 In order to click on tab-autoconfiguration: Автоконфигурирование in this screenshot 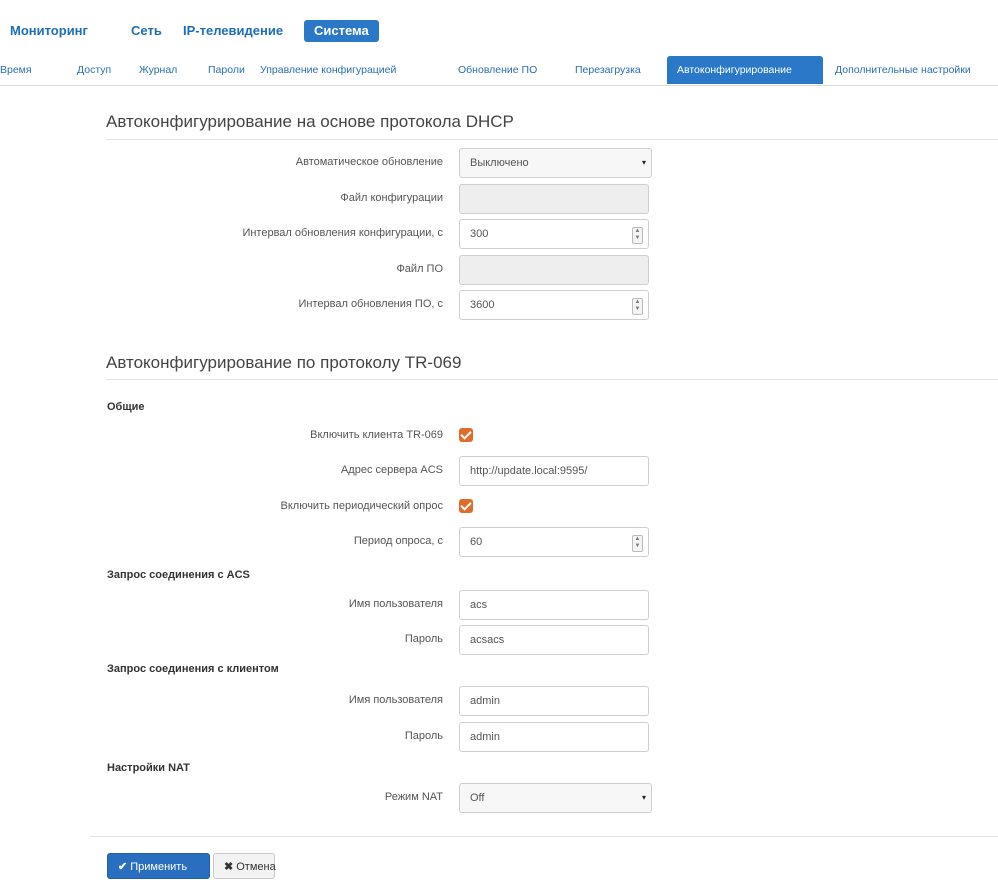, I will do `click(745, 70)`.